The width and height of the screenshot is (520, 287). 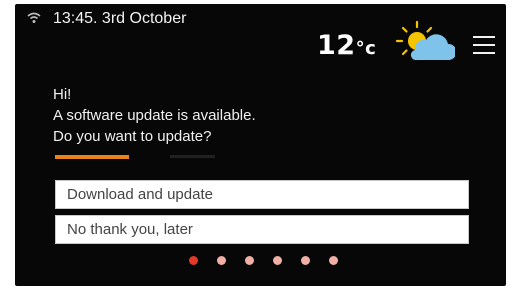 What do you see at coordinates (262, 194) in the screenshot?
I see `download-and-update-button: Download and update` at bounding box center [262, 194].